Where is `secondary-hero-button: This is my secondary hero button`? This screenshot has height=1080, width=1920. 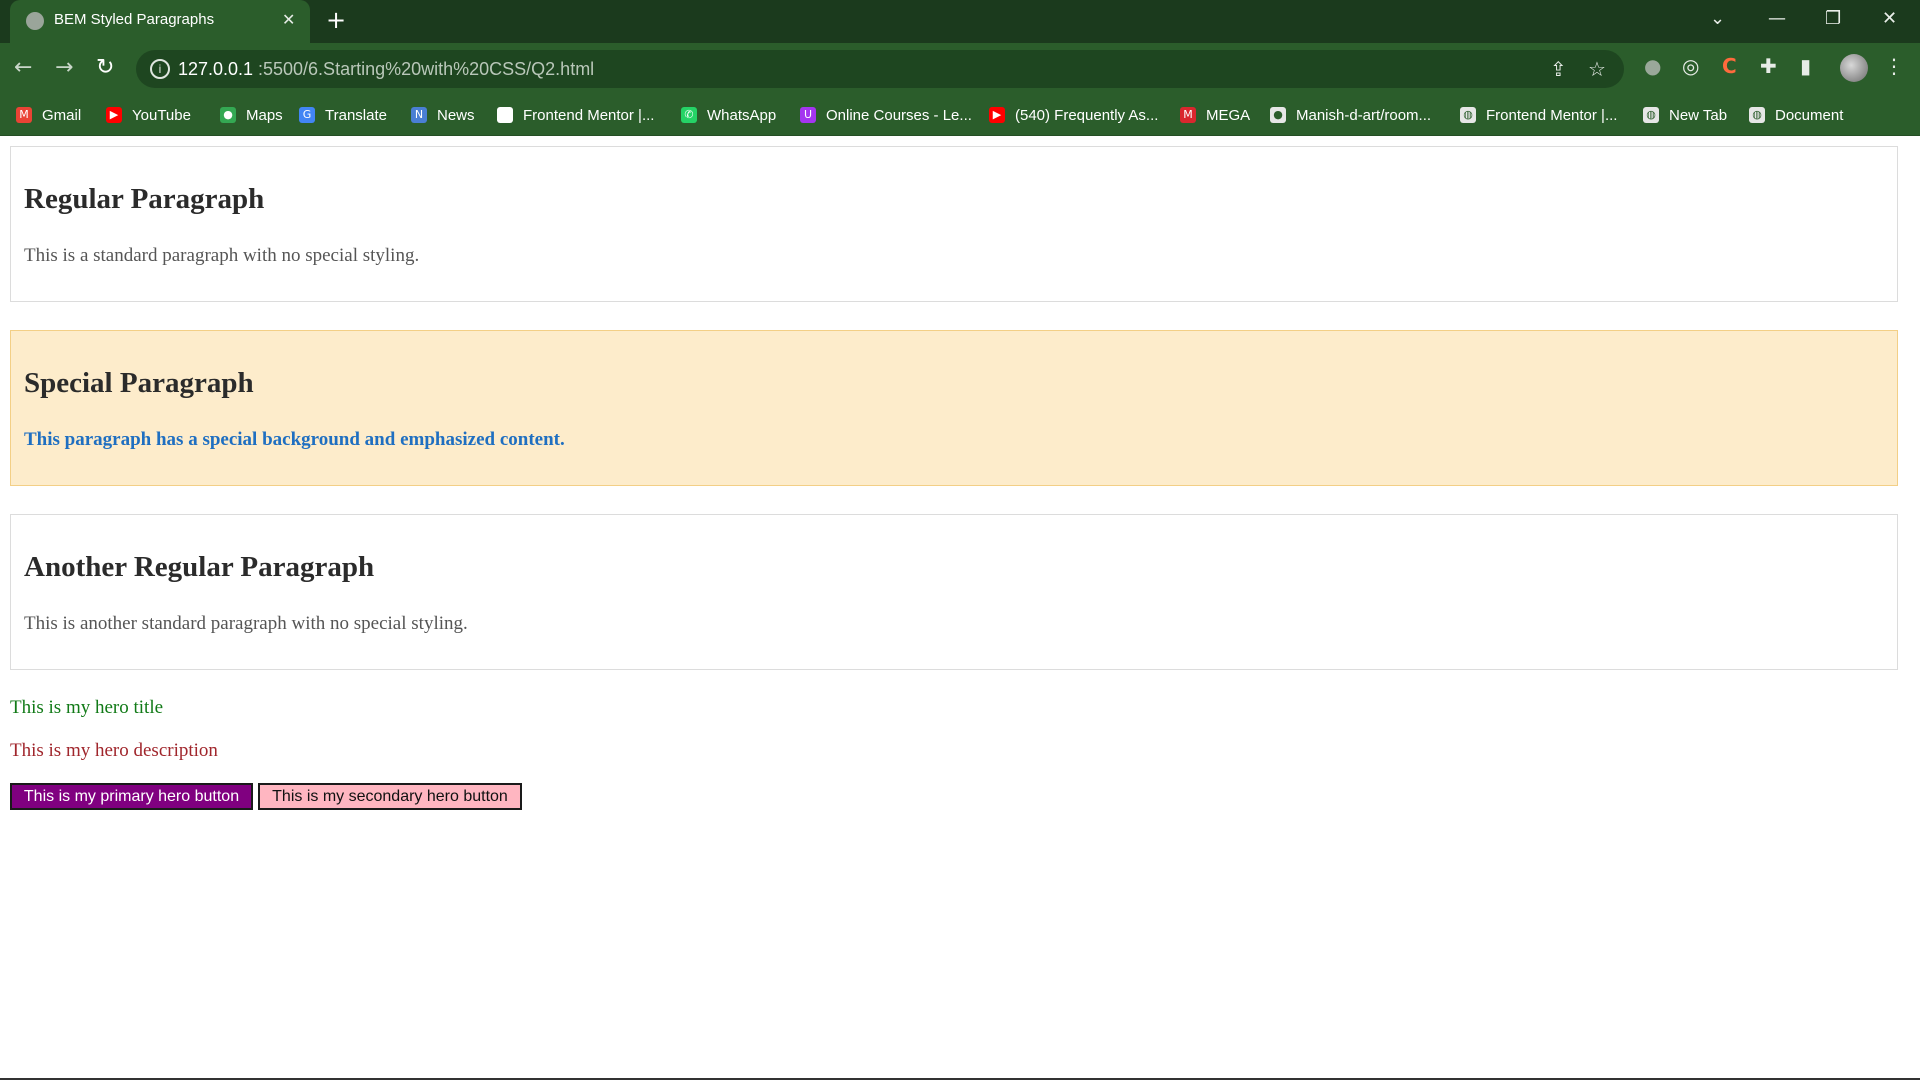
secondary-hero-button: This is my secondary hero button is located at coordinates (390, 796).